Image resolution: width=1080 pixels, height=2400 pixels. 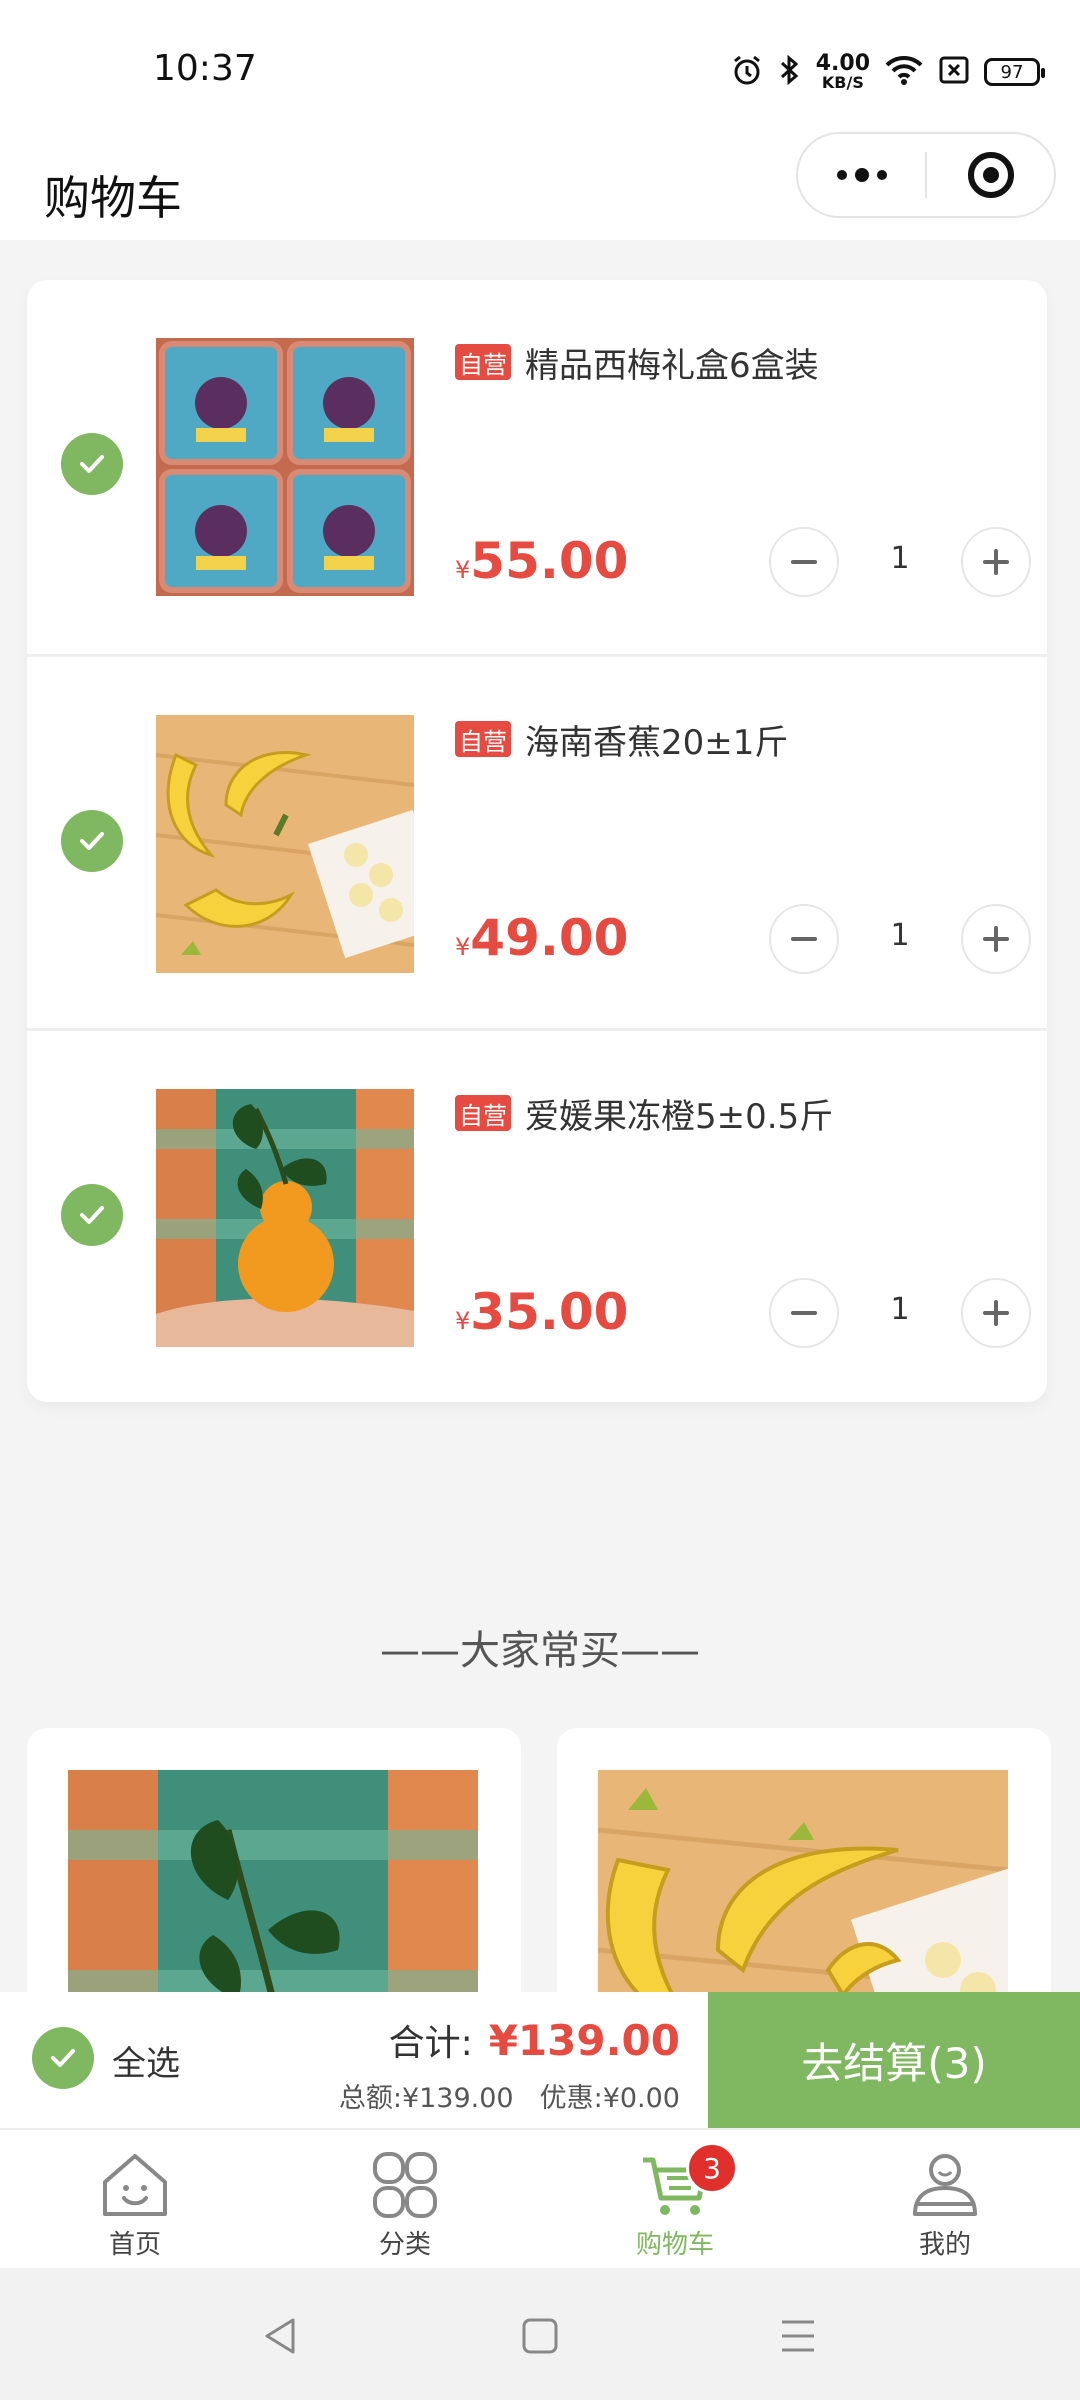 What do you see at coordinates (205, 68) in the screenshot?
I see `status-time: 10:37` at bounding box center [205, 68].